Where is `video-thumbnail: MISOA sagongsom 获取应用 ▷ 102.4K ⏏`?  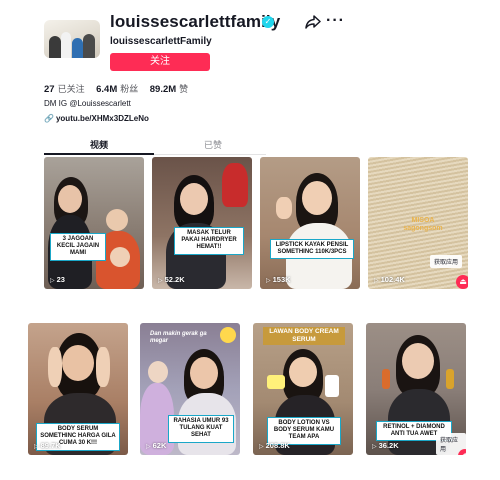 video-thumbnail: MISOA sagongsom 获取应用 ▷ 102.4K ⏏ is located at coordinates (418, 223).